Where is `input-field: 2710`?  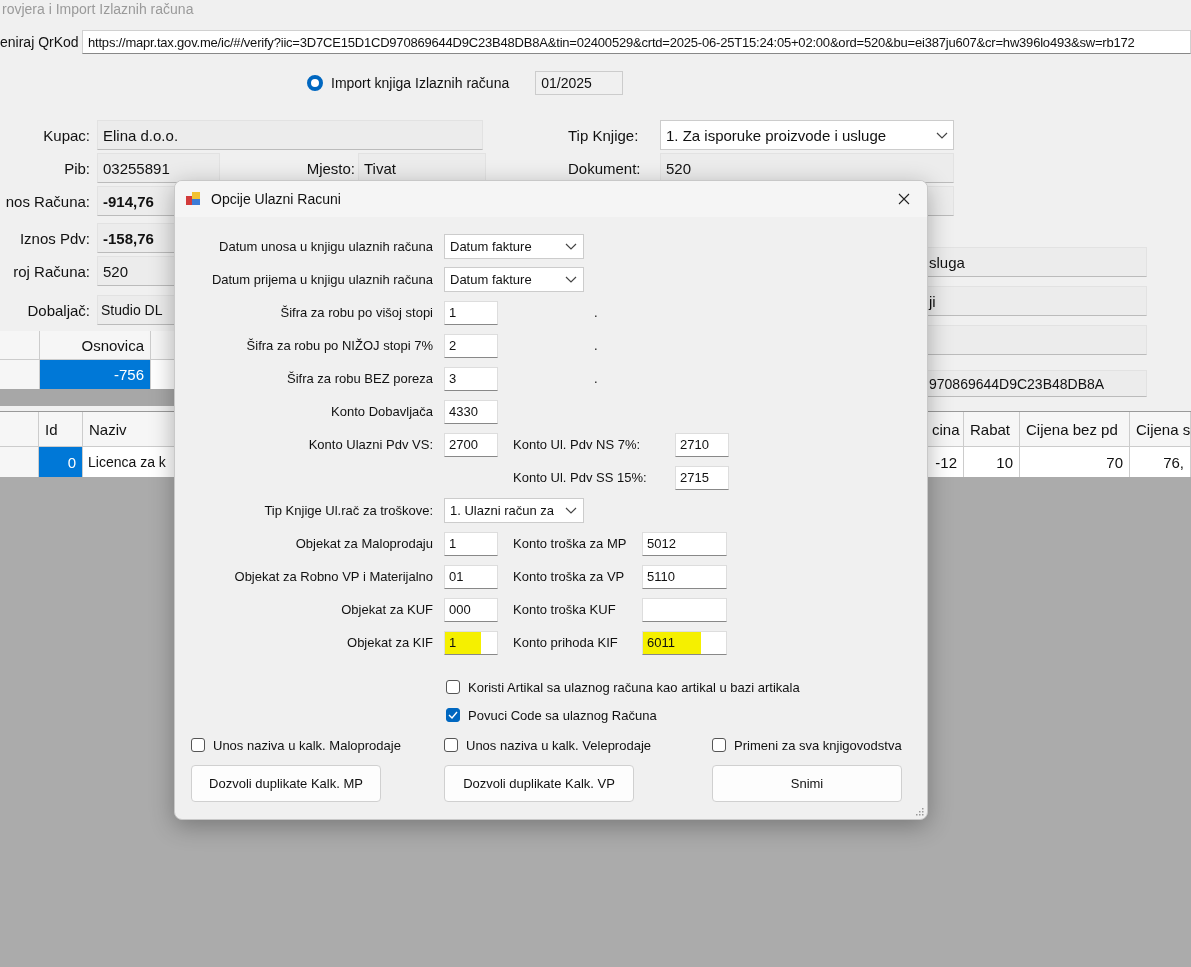
input-field: 2710 is located at coordinates (702, 444).